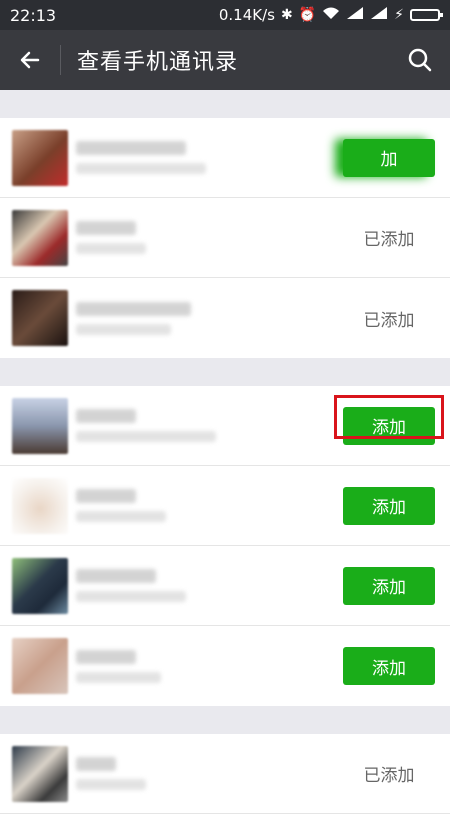  I want to click on status-bar: 22:13 0.14K/s ✱ ⏰ ⚡, so click(225, 15).